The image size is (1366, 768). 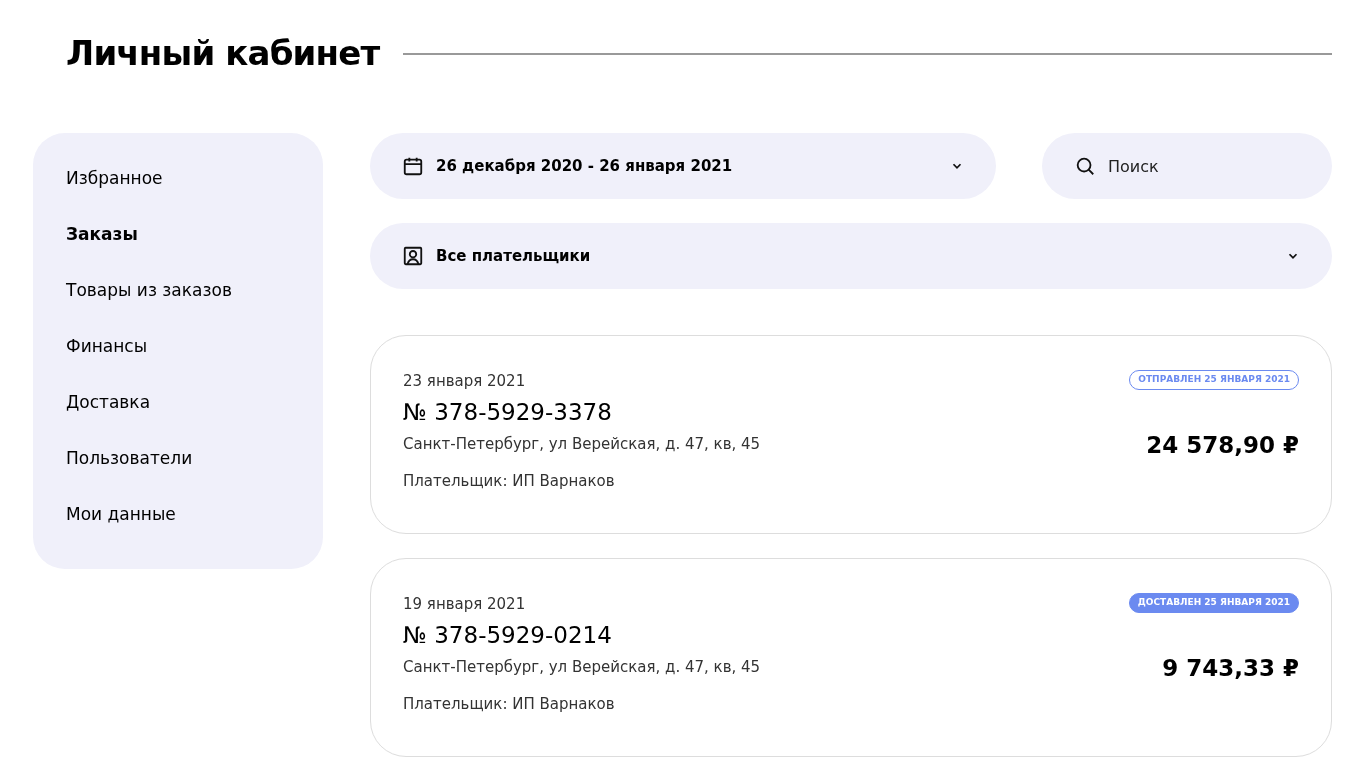 What do you see at coordinates (1213, 603) in the screenshot?
I see `status-badge: ДОСТАВЛЕН 25 ЯНВАРЯ 2021` at bounding box center [1213, 603].